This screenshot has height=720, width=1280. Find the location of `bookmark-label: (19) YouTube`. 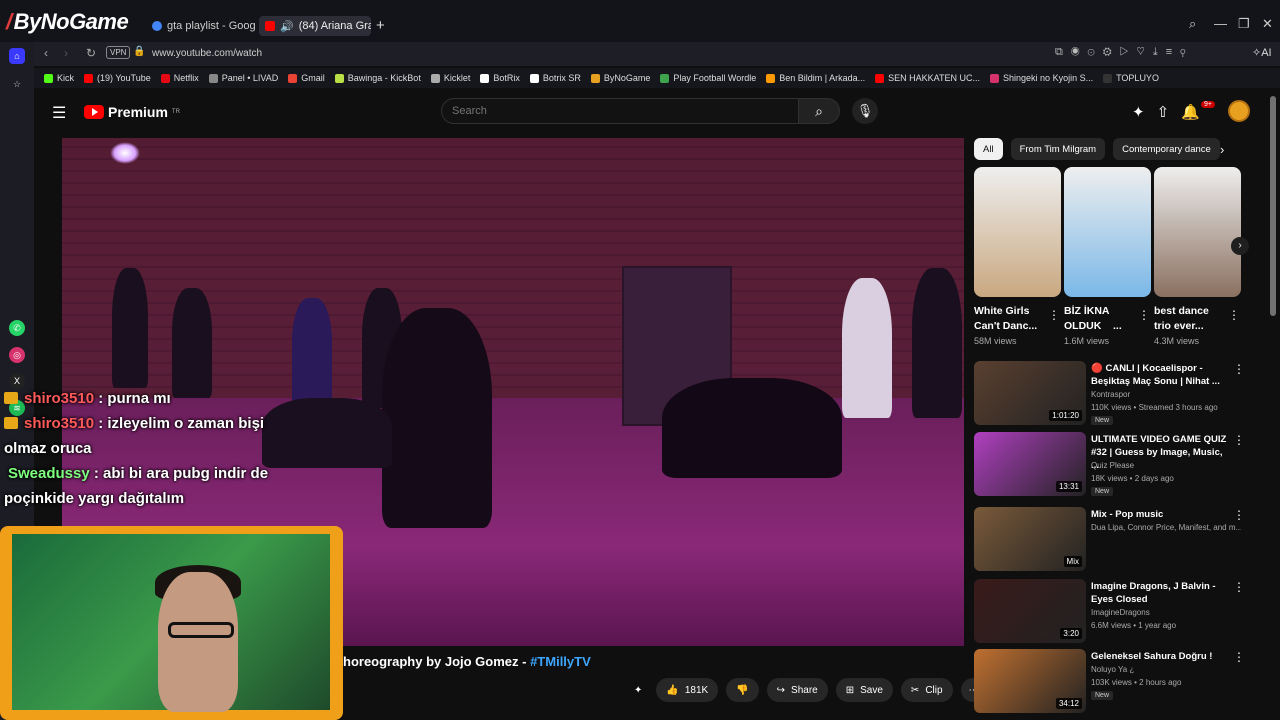

bookmark-label: (19) YouTube is located at coordinates (124, 78).